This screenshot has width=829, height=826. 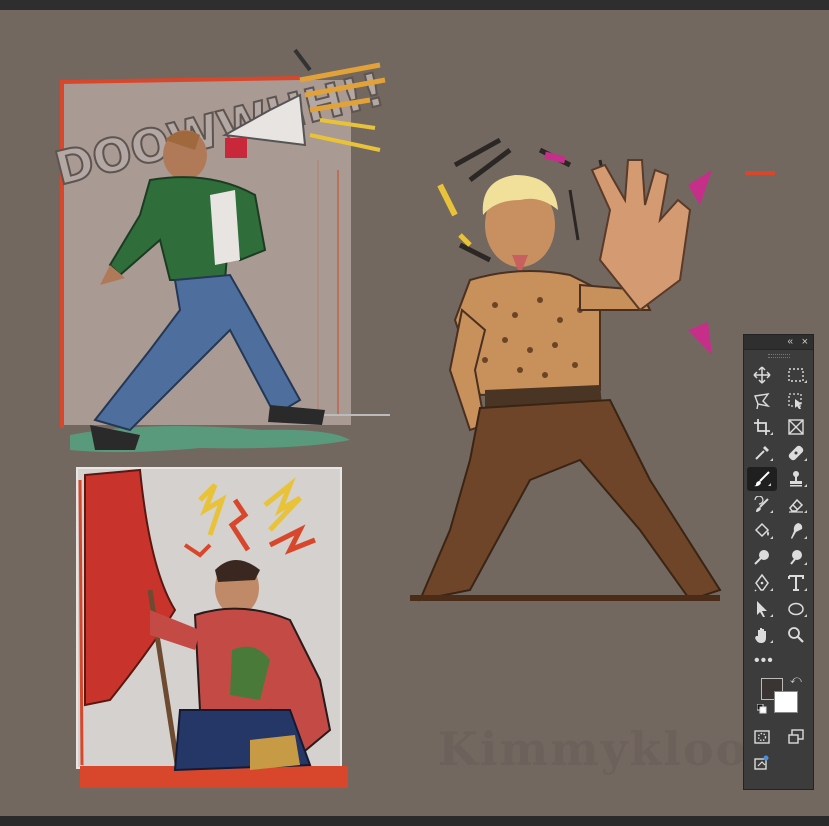 I want to click on ellipse-tool-icon, so click(x=796, y=609).